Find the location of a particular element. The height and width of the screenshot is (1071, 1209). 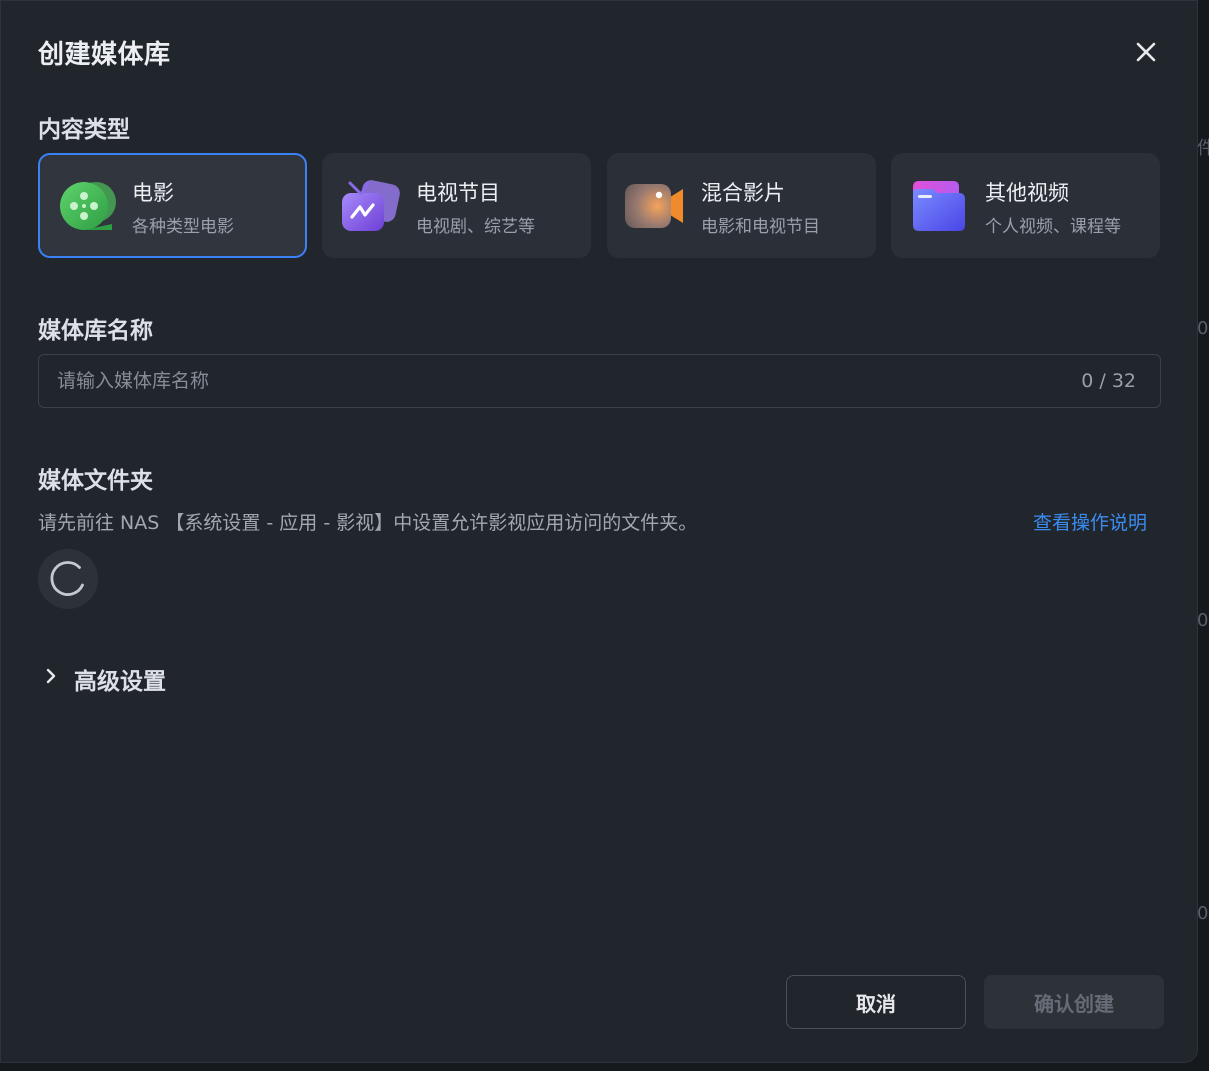

backdrop-text-fragment: 件 is located at coordinates (1203, 148).